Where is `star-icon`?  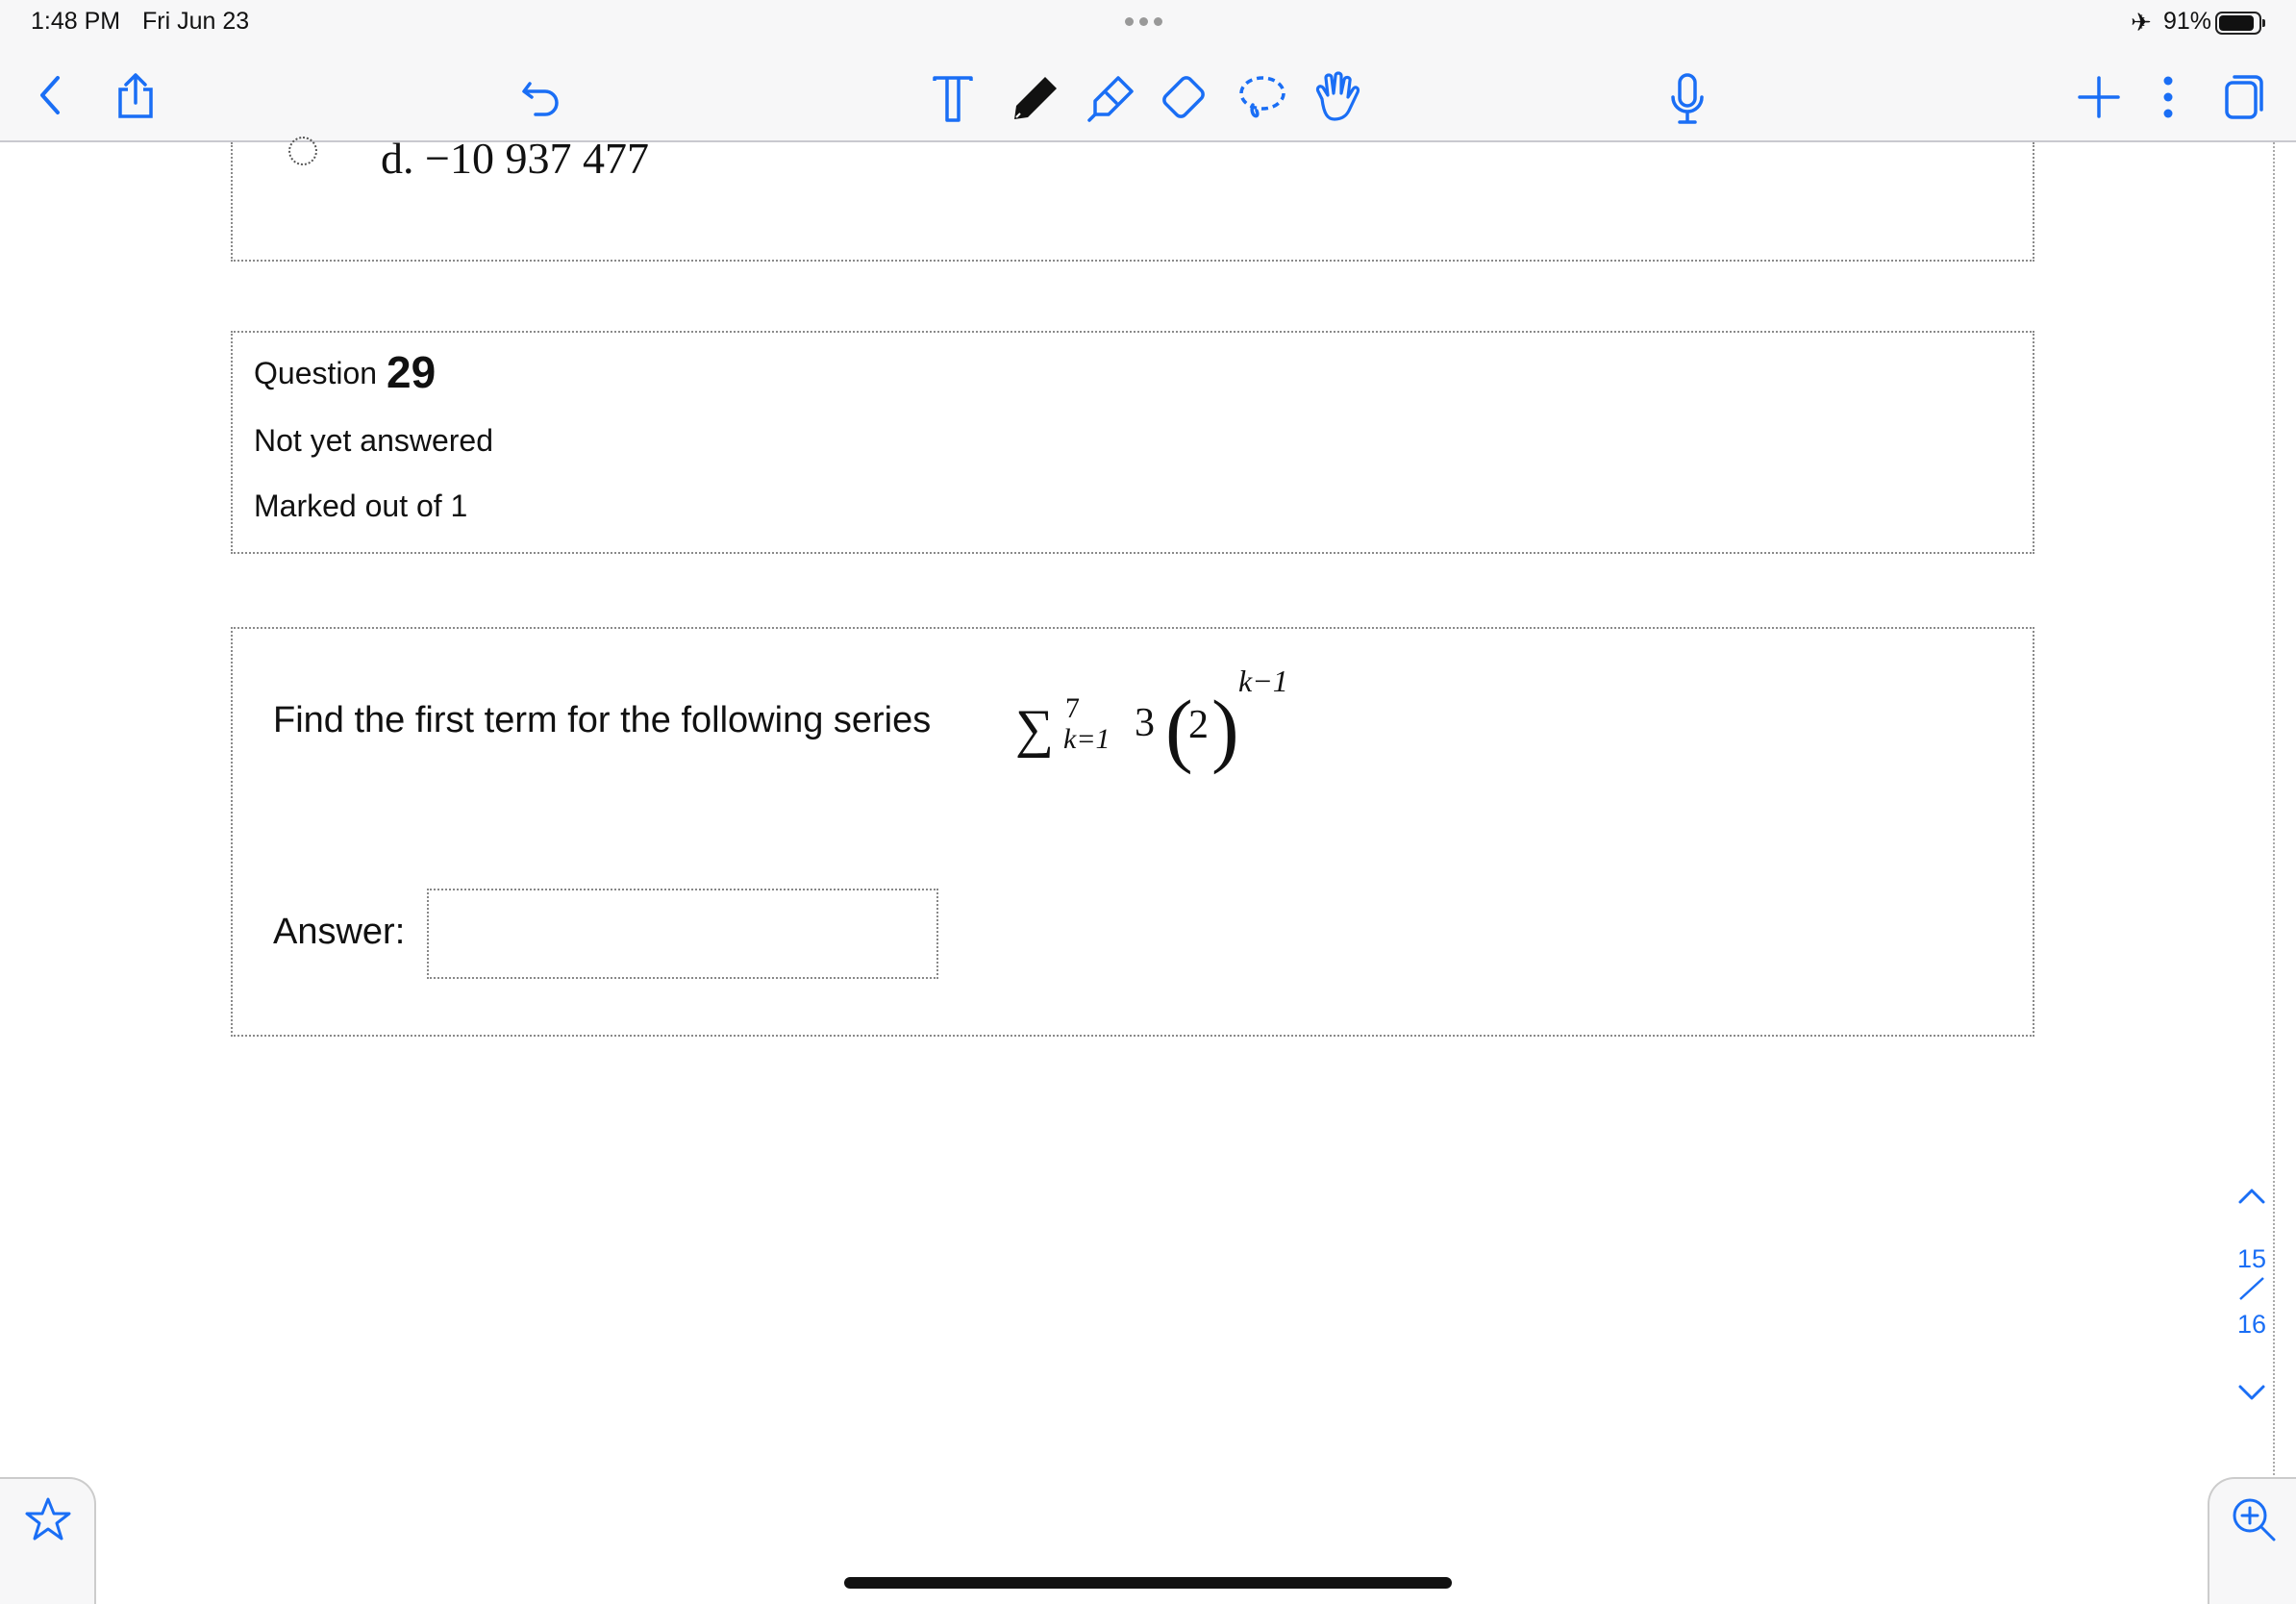 star-icon is located at coordinates (48, 1519).